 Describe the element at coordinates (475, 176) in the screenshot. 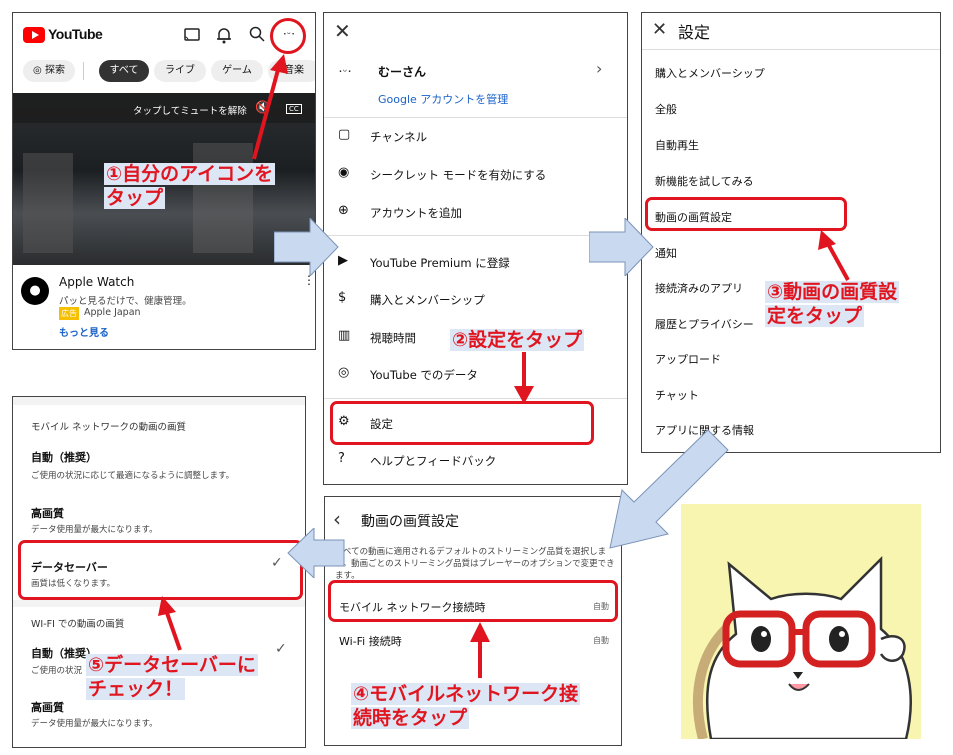

I see `menu-item-incognito: ◉ シークレット モードを有効にする` at that location.